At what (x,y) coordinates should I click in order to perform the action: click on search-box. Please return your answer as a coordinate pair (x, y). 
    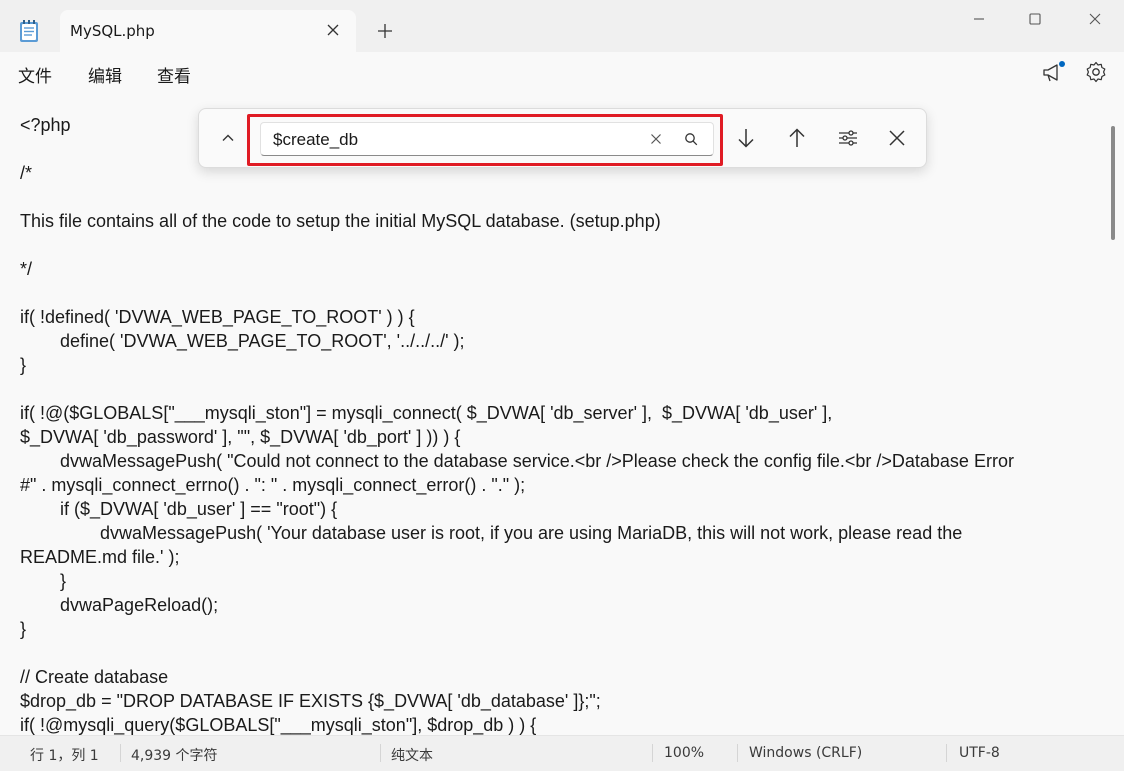
    Looking at the image, I should click on (487, 139).